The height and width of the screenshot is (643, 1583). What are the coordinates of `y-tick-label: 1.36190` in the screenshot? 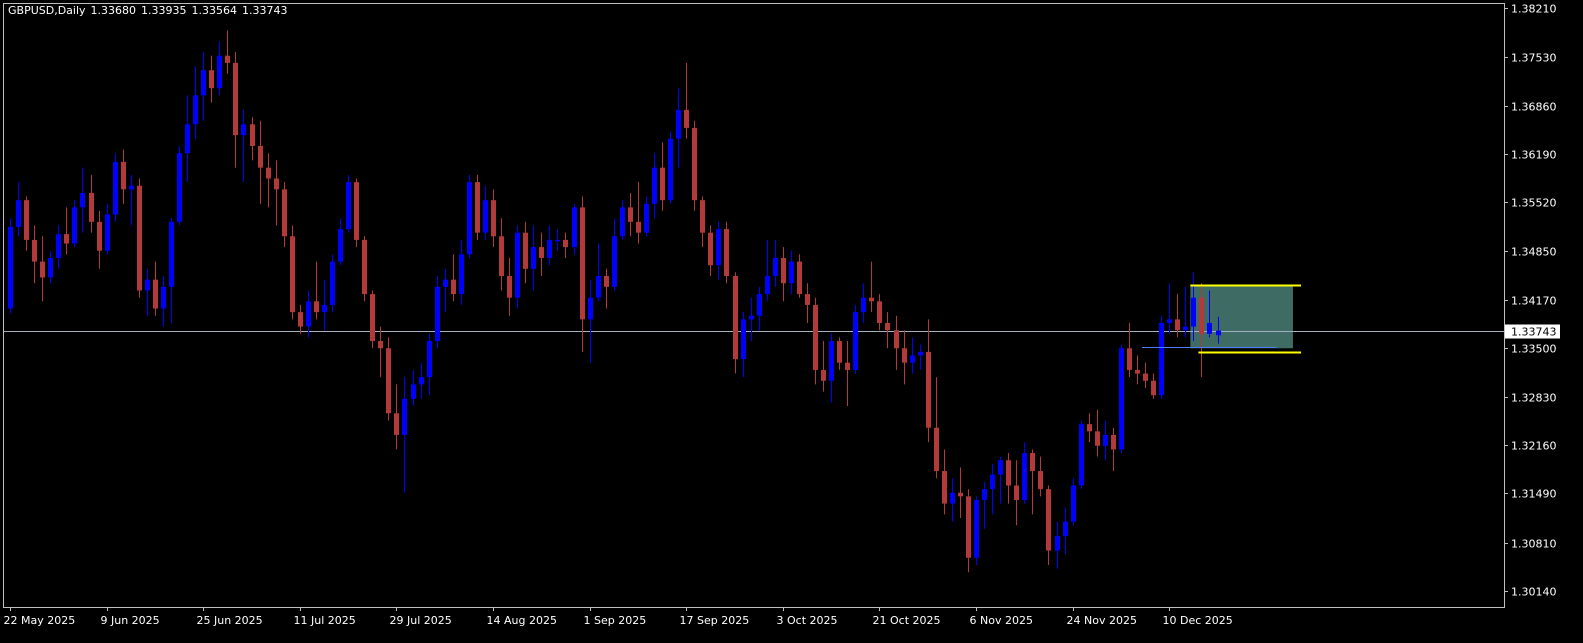 It's located at (1534, 155).